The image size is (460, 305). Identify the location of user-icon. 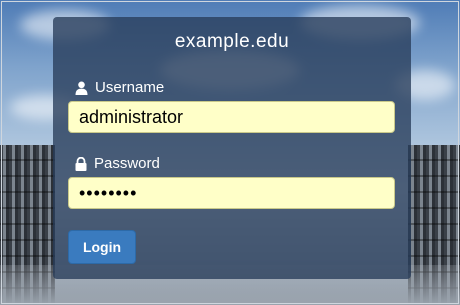
(81, 88).